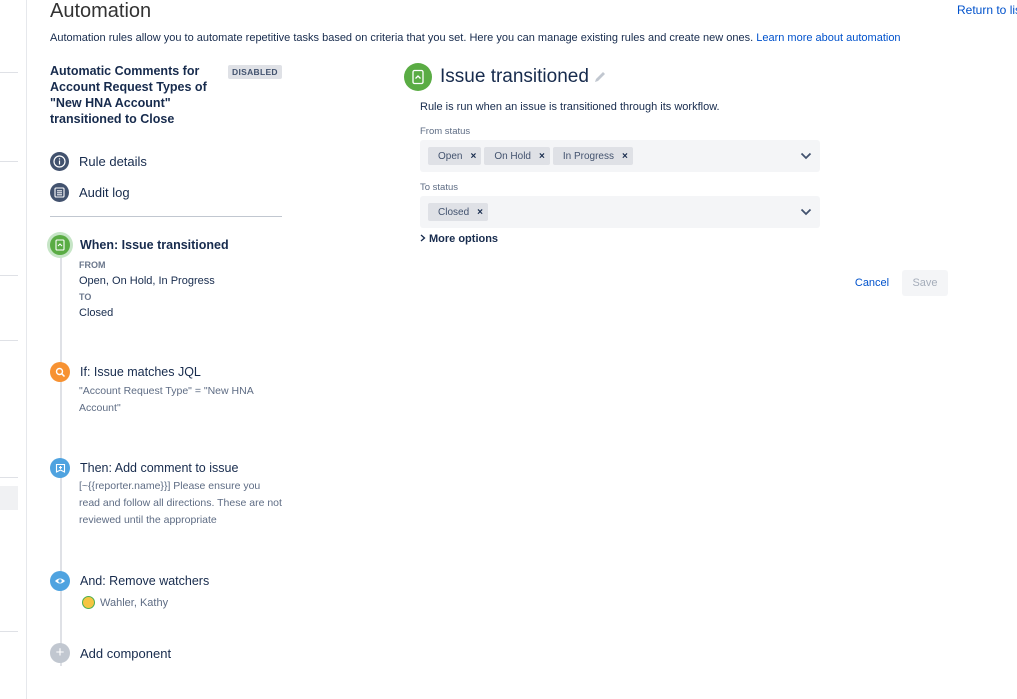  What do you see at coordinates (445, 131) in the screenshot?
I see `from-status-label: From status` at bounding box center [445, 131].